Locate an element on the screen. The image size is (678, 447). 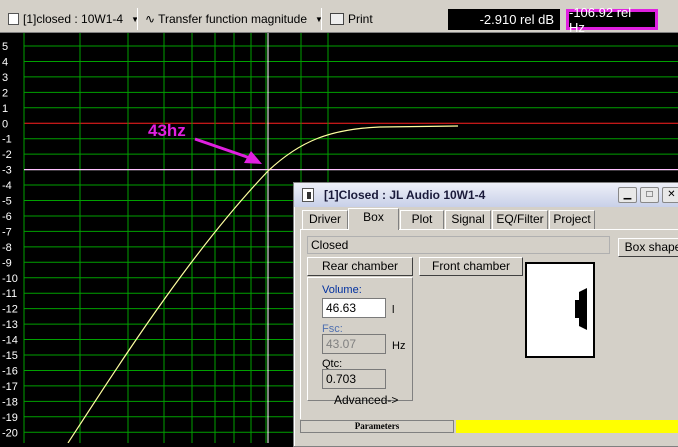
tab-project: Project is located at coordinates (572, 219).